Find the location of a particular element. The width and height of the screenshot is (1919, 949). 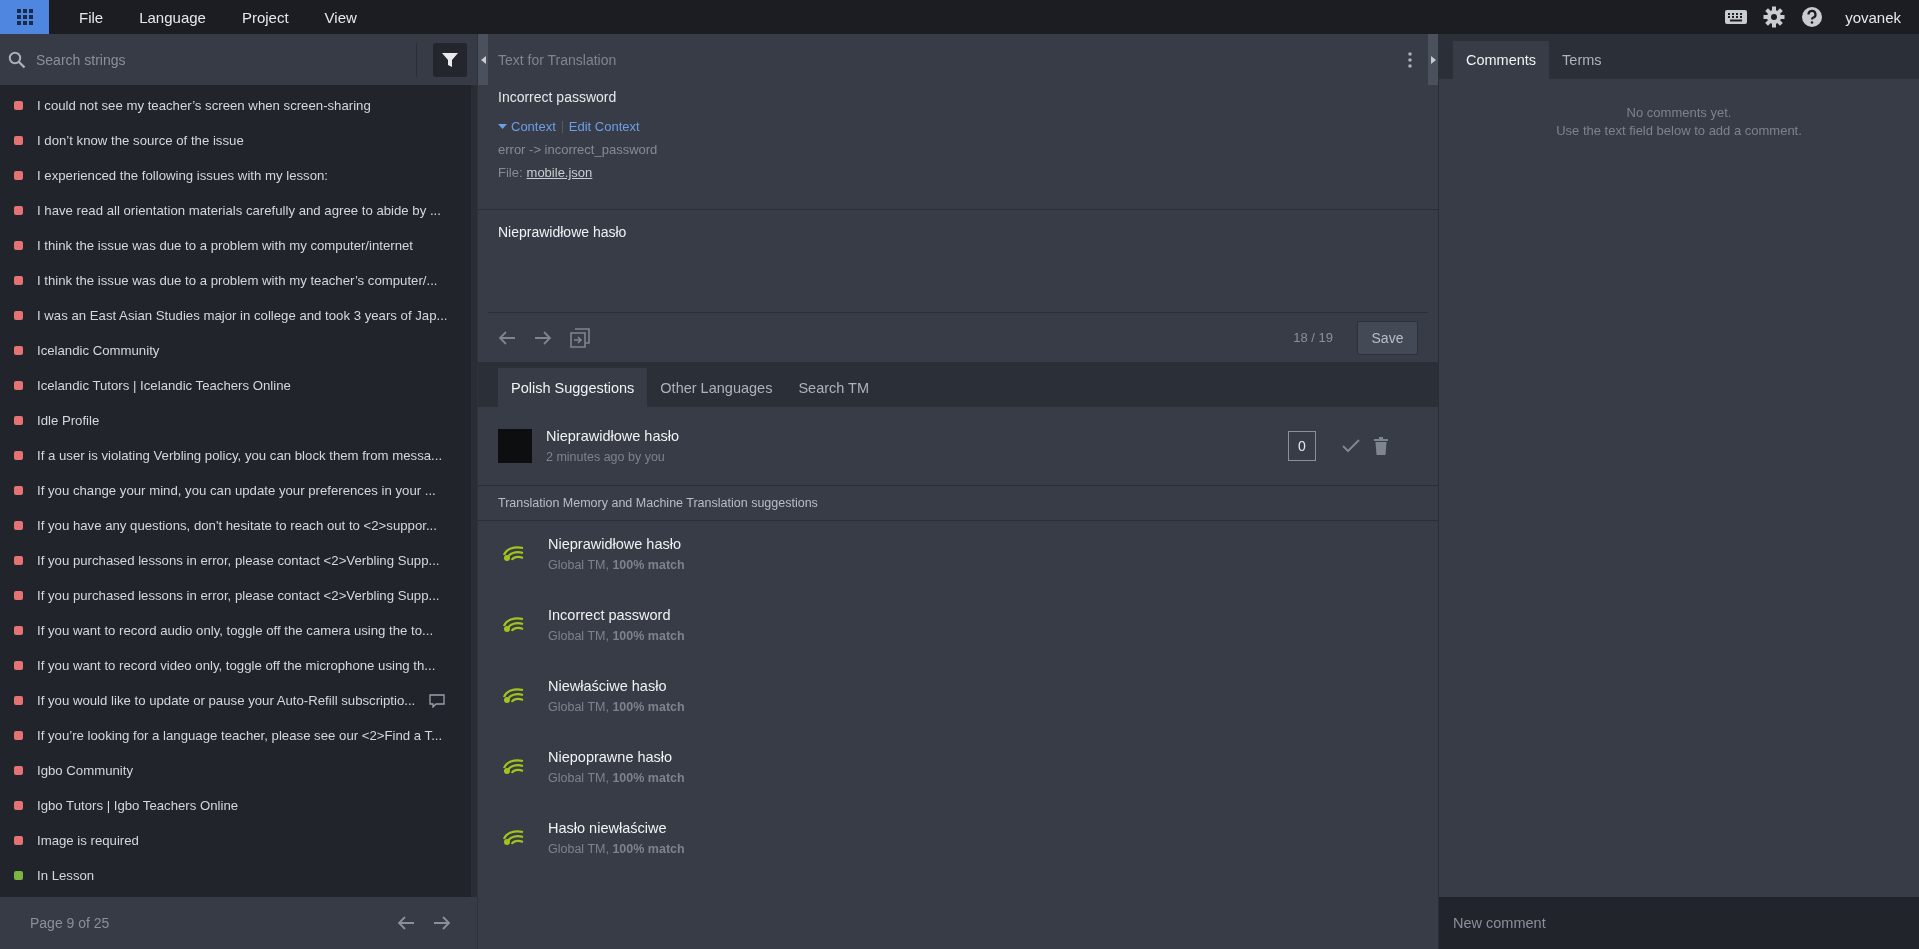

caret-down-icon is located at coordinates (502, 126).